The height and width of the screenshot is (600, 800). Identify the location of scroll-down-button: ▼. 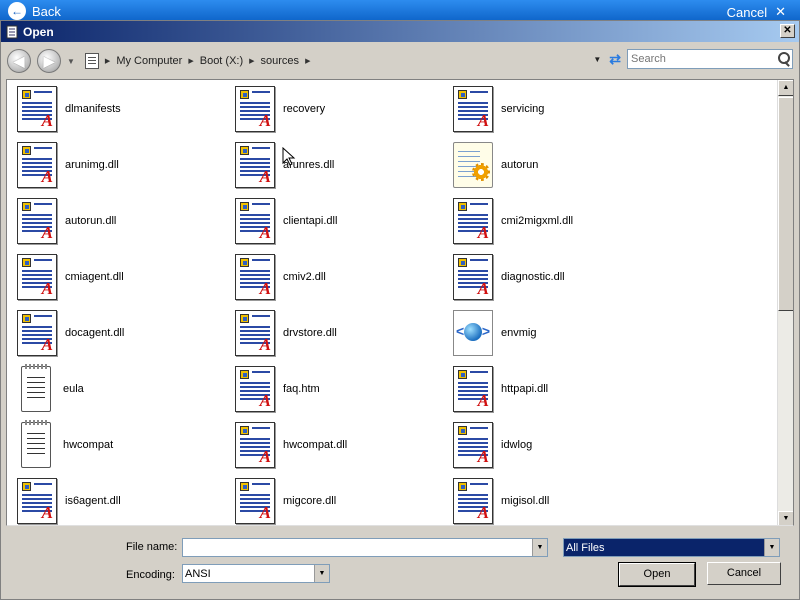
(785, 518).